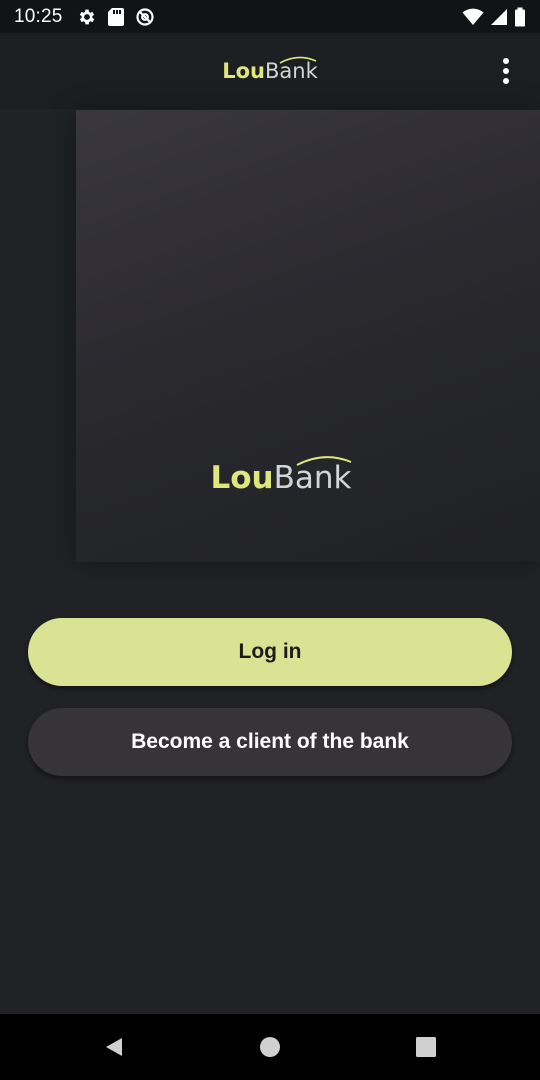 The image size is (540, 1080). I want to click on app-bar-logo: Lou Bank, so click(270, 71).